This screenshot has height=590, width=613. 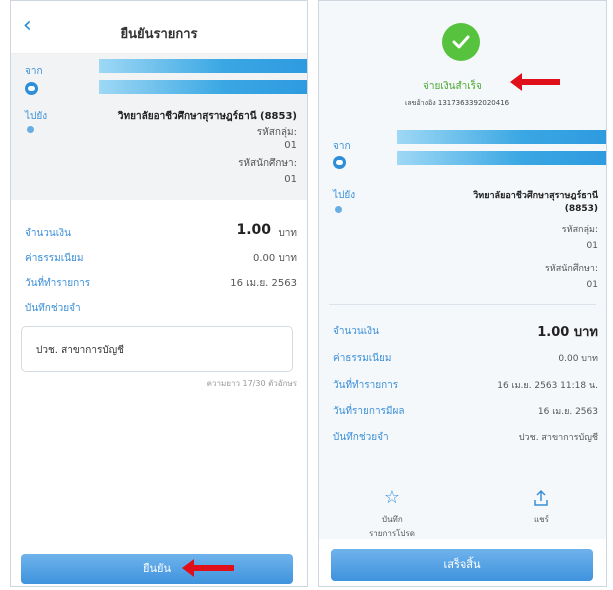 I want to click on divider, so click(x=462, y=304).